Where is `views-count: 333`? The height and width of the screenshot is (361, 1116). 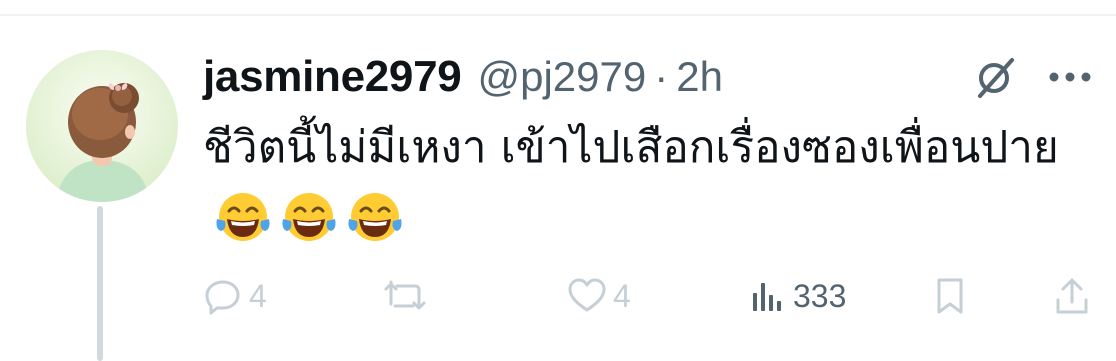
views-count: 333 is located at coordinates (820, 295).